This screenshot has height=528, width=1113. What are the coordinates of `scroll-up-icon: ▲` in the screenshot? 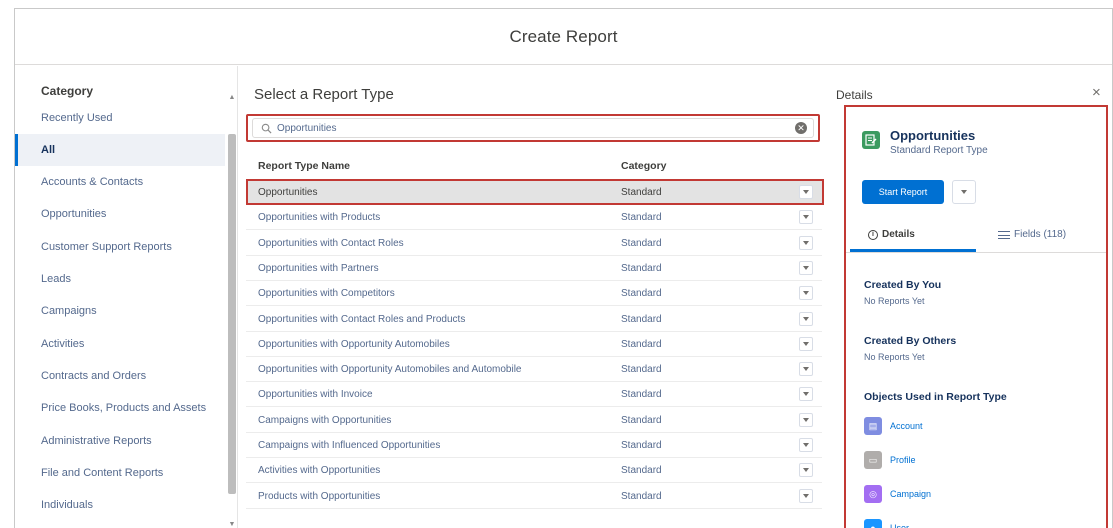 It's located at (232, 98).